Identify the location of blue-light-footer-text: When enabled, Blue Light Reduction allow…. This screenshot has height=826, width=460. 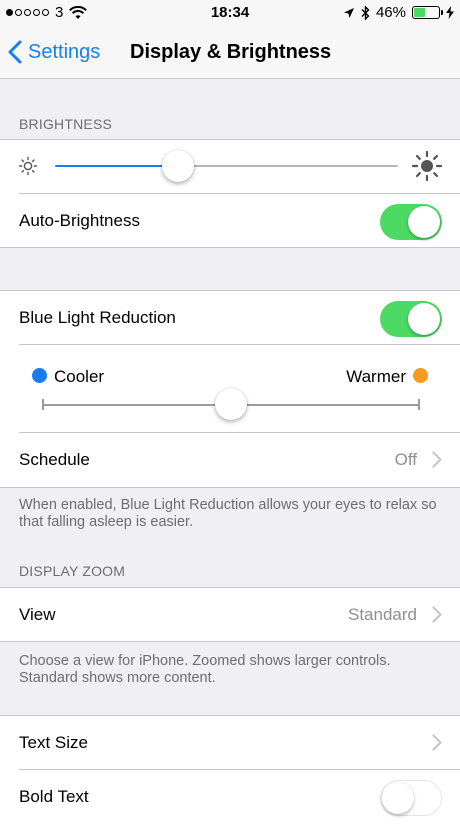
(228, 513).